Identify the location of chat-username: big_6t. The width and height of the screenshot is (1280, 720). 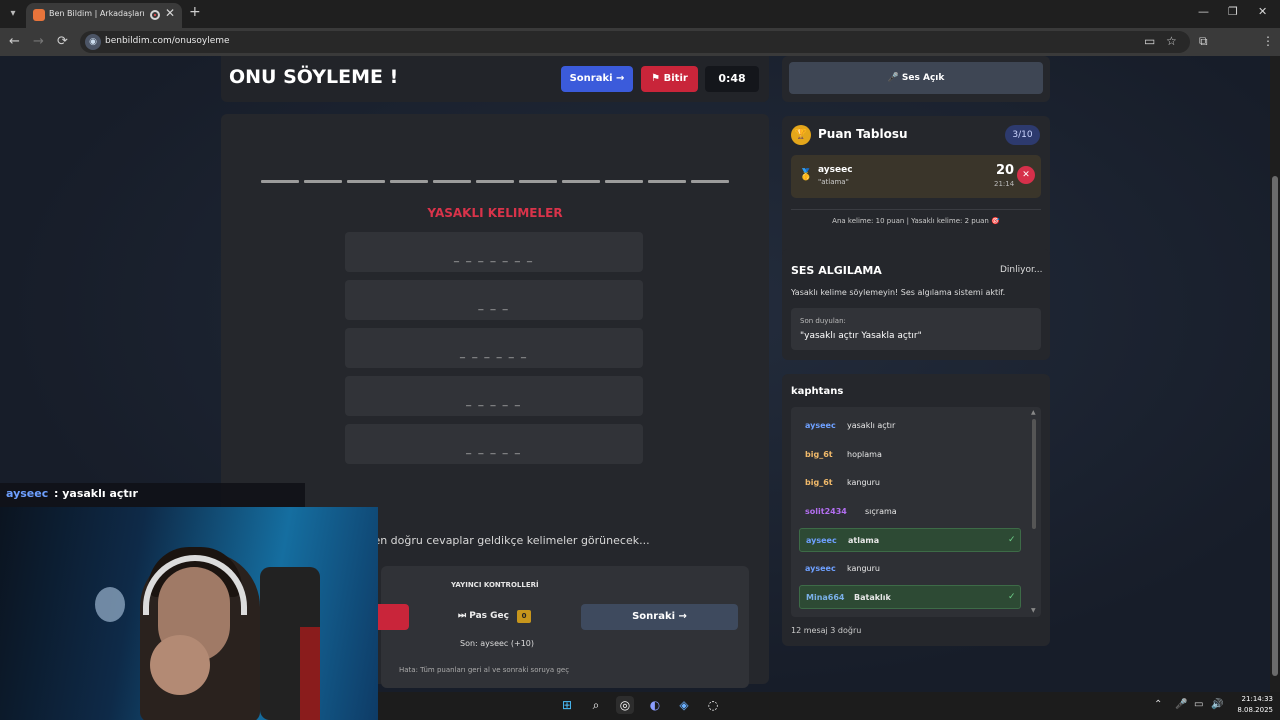
(819, 454).